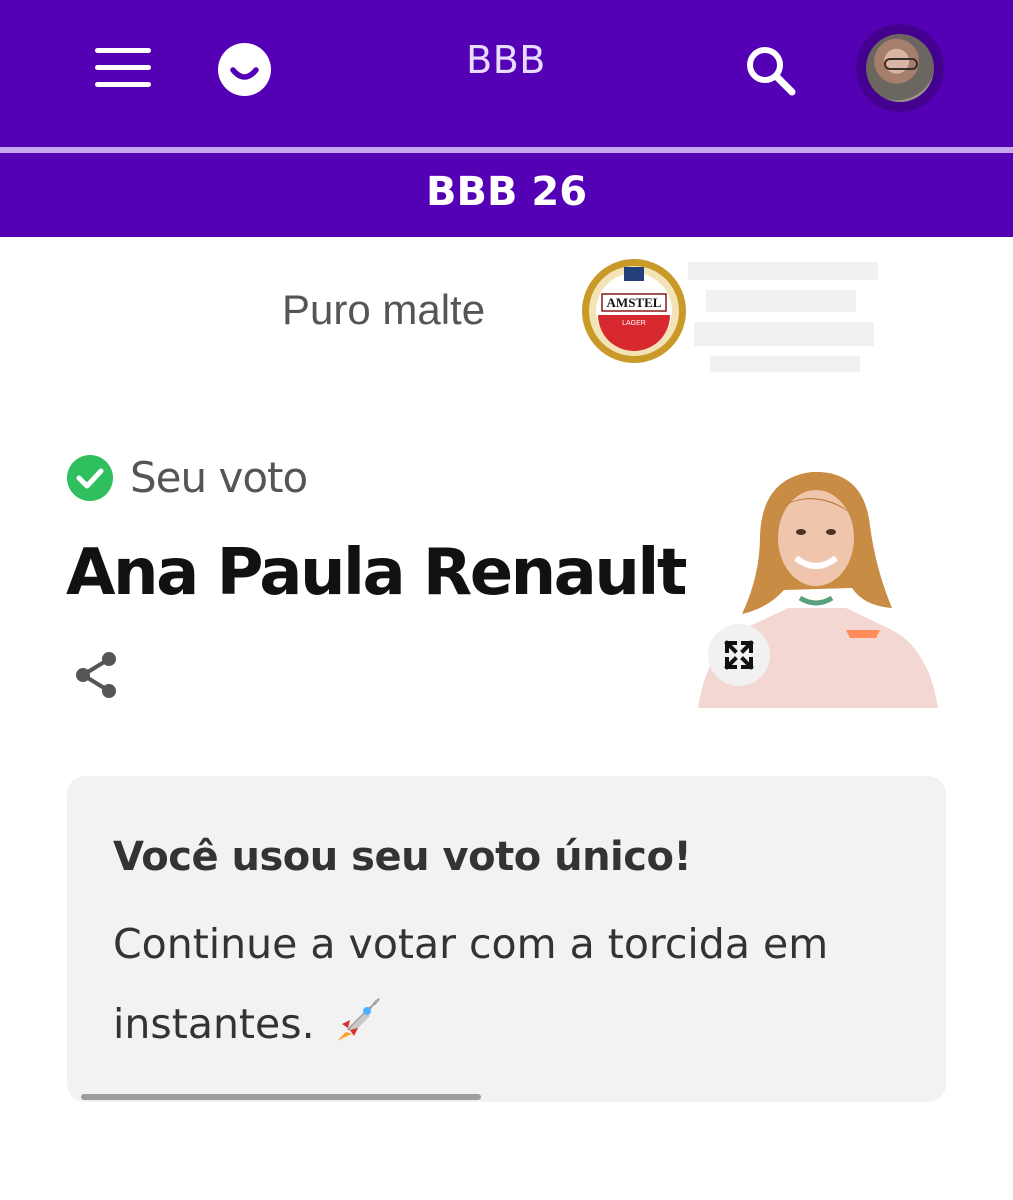 This screenshot has height=1200, width=1013. What do you see at coordinates (97, 675) in the screenshot?
I see `share-icon` at bounding box center [97, 675].